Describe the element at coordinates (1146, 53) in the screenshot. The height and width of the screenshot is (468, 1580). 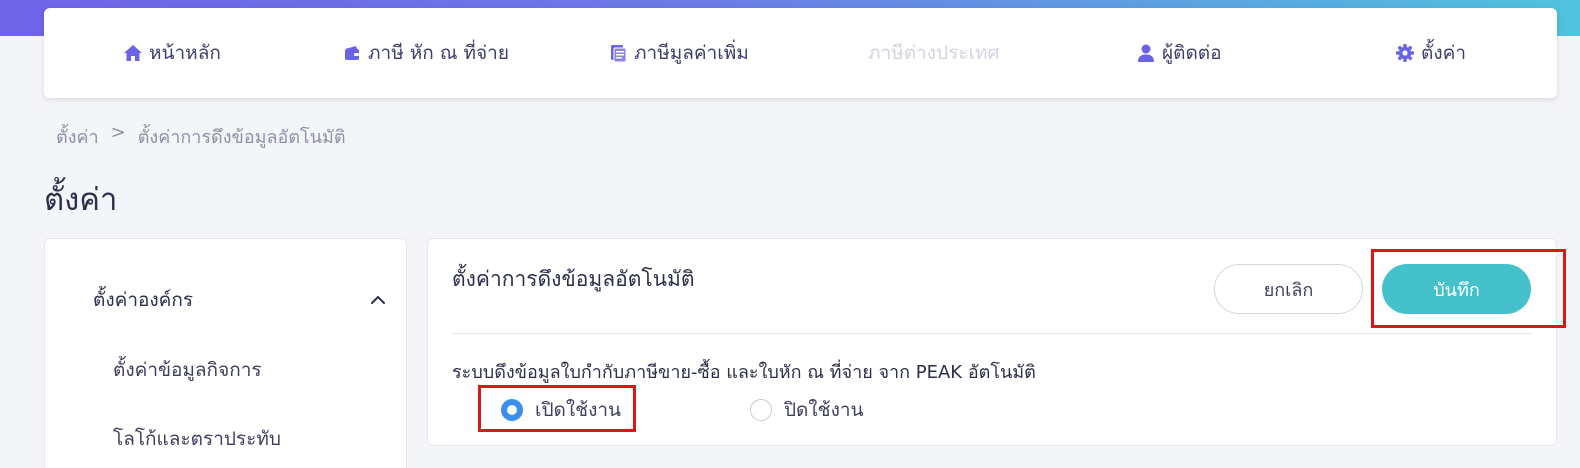
I see `user-icon` at that location.